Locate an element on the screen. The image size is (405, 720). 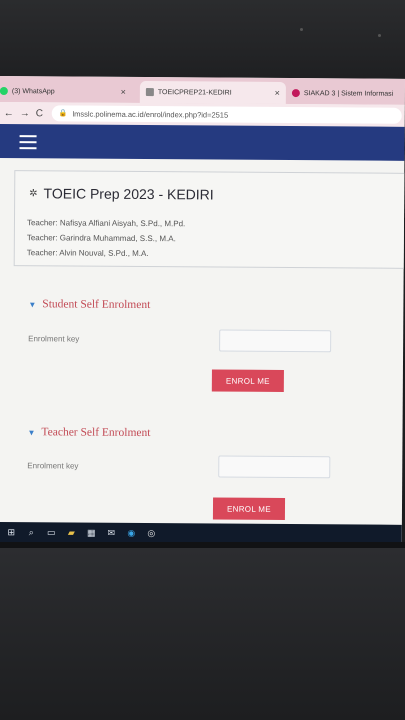
tab-label: (3) WhatsApp is located at coordinates (33, 91).